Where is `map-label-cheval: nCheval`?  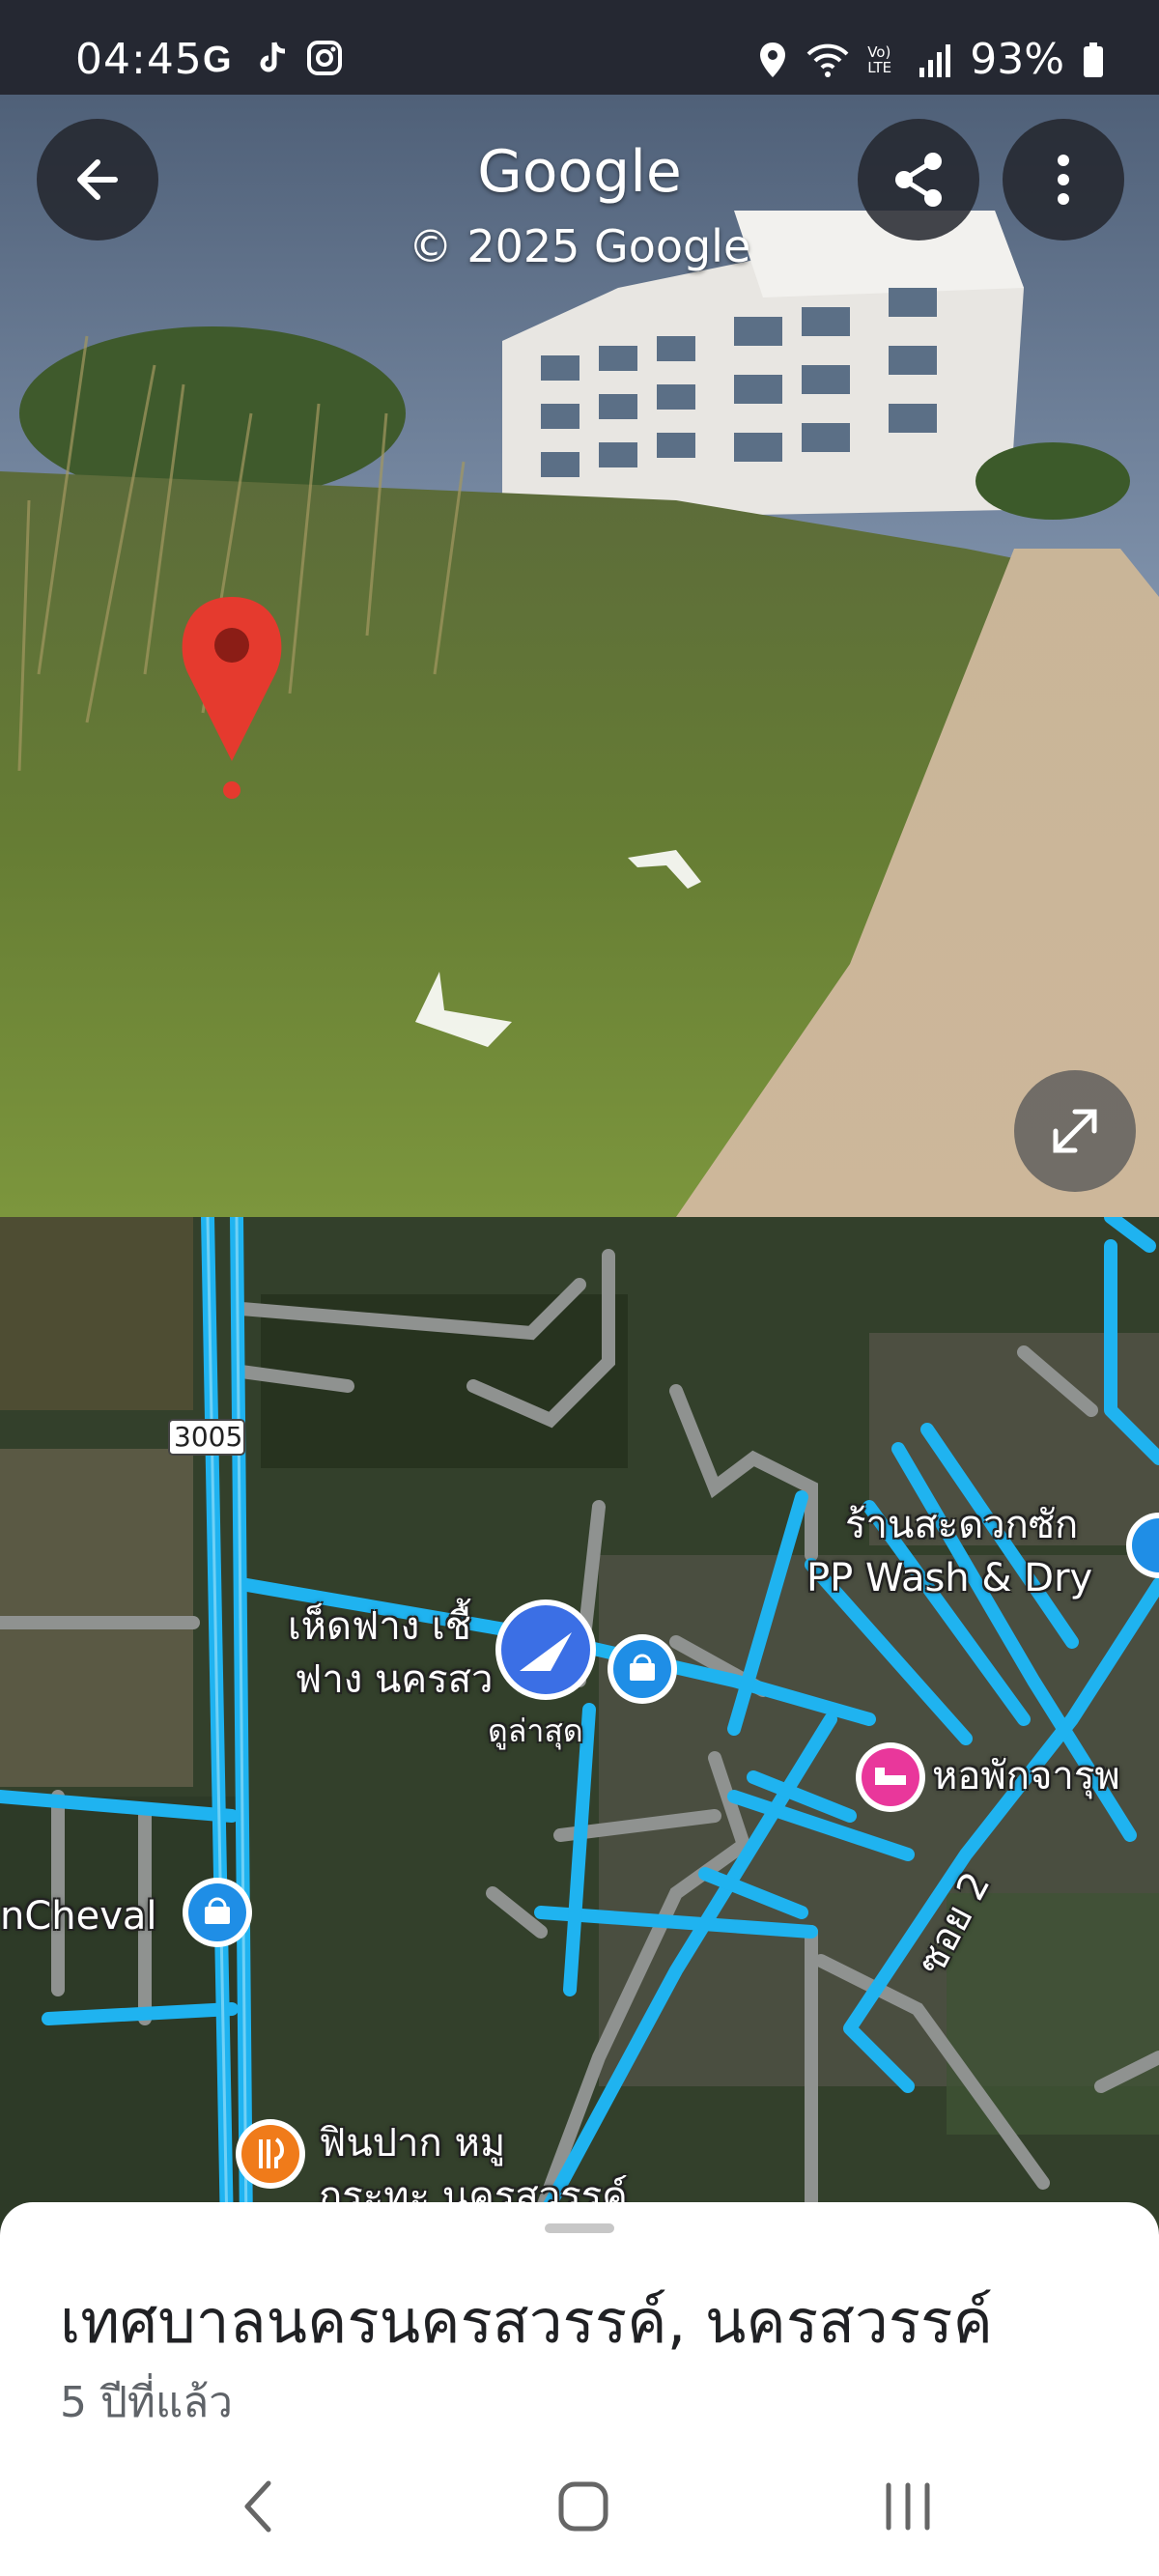
map-label-cheval: nCheval is located at coordinates (79, 1916).